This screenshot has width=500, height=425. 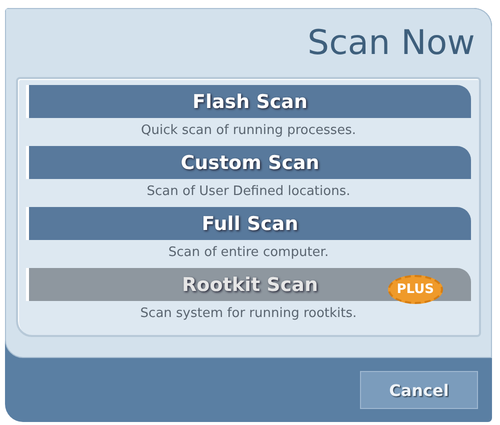 I want to click on cancel-button: Cancel, so click(x=419, y=390).